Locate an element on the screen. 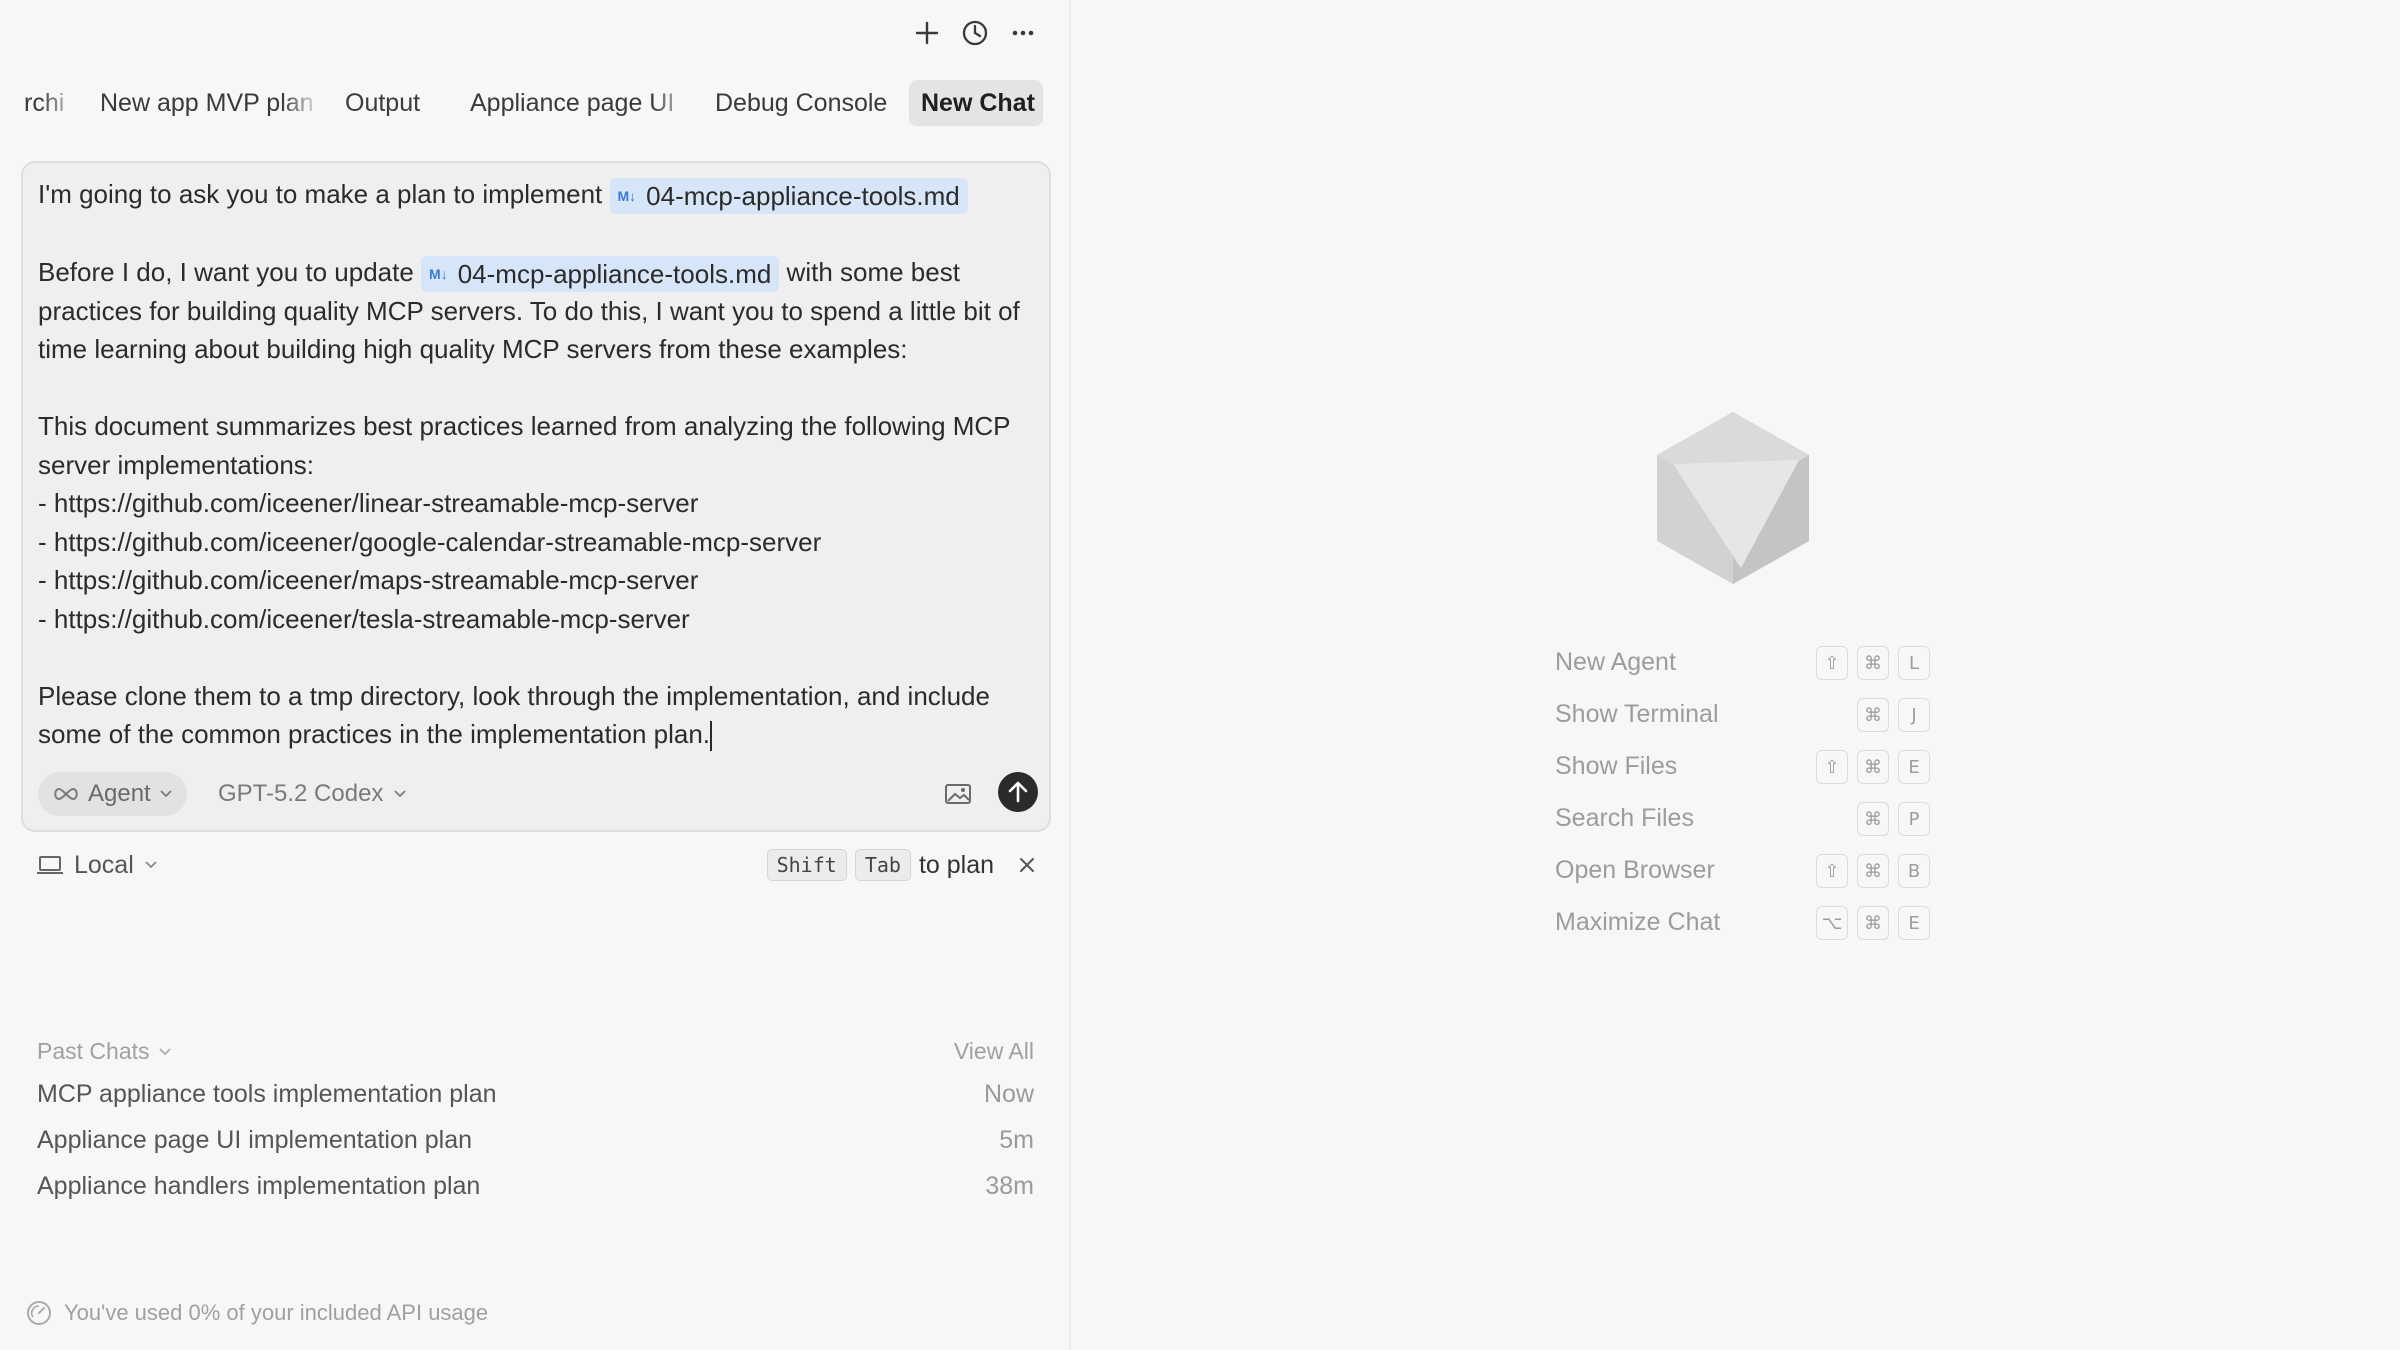 This screenshot has width=2400, height=1350. past-chat-title: Appliance page UI implementation plan is located at coordinates (254, 1140).